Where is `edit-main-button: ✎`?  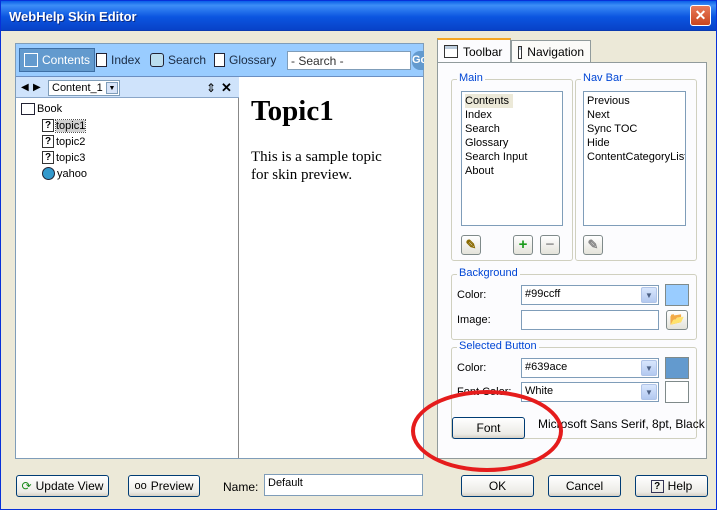
edit-main-button: ✎ is located at coordinates (471, 245).